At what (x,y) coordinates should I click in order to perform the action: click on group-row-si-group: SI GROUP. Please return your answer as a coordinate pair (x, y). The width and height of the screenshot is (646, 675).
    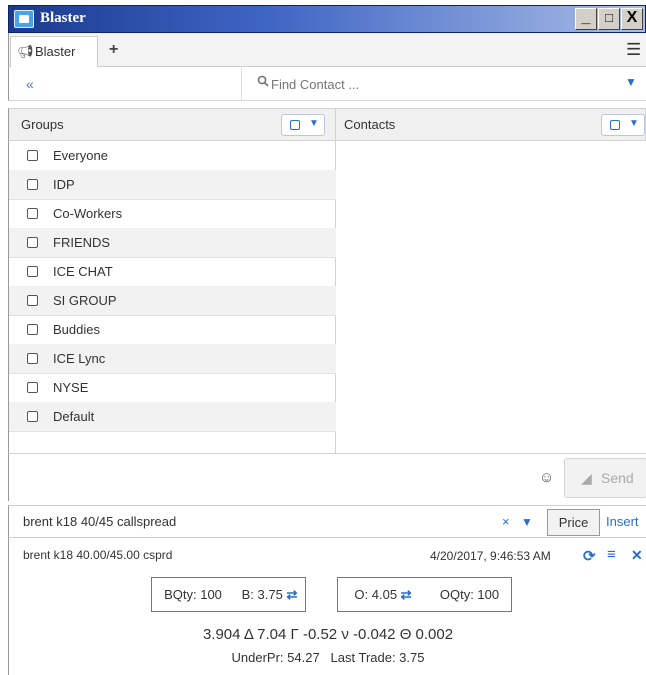
    Looking at the image, I should click on (172, 301).